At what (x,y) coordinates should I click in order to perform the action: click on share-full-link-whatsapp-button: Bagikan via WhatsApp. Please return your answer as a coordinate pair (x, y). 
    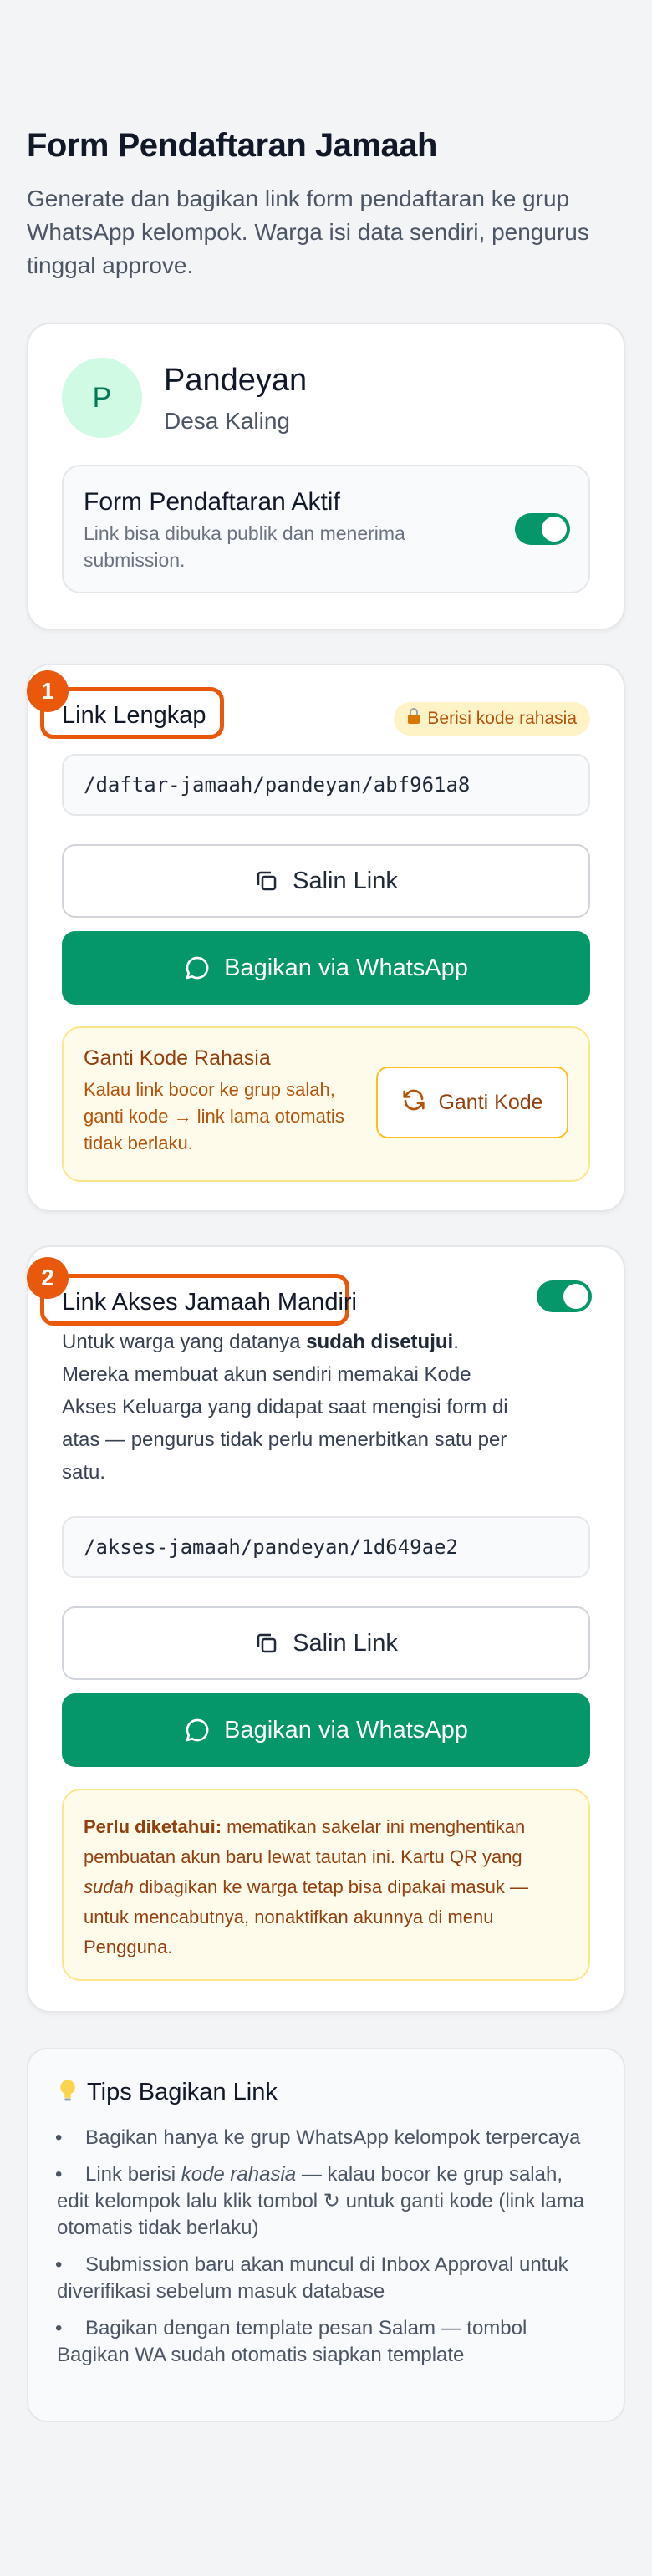
    Looking at the image, I should click on (326, 968).